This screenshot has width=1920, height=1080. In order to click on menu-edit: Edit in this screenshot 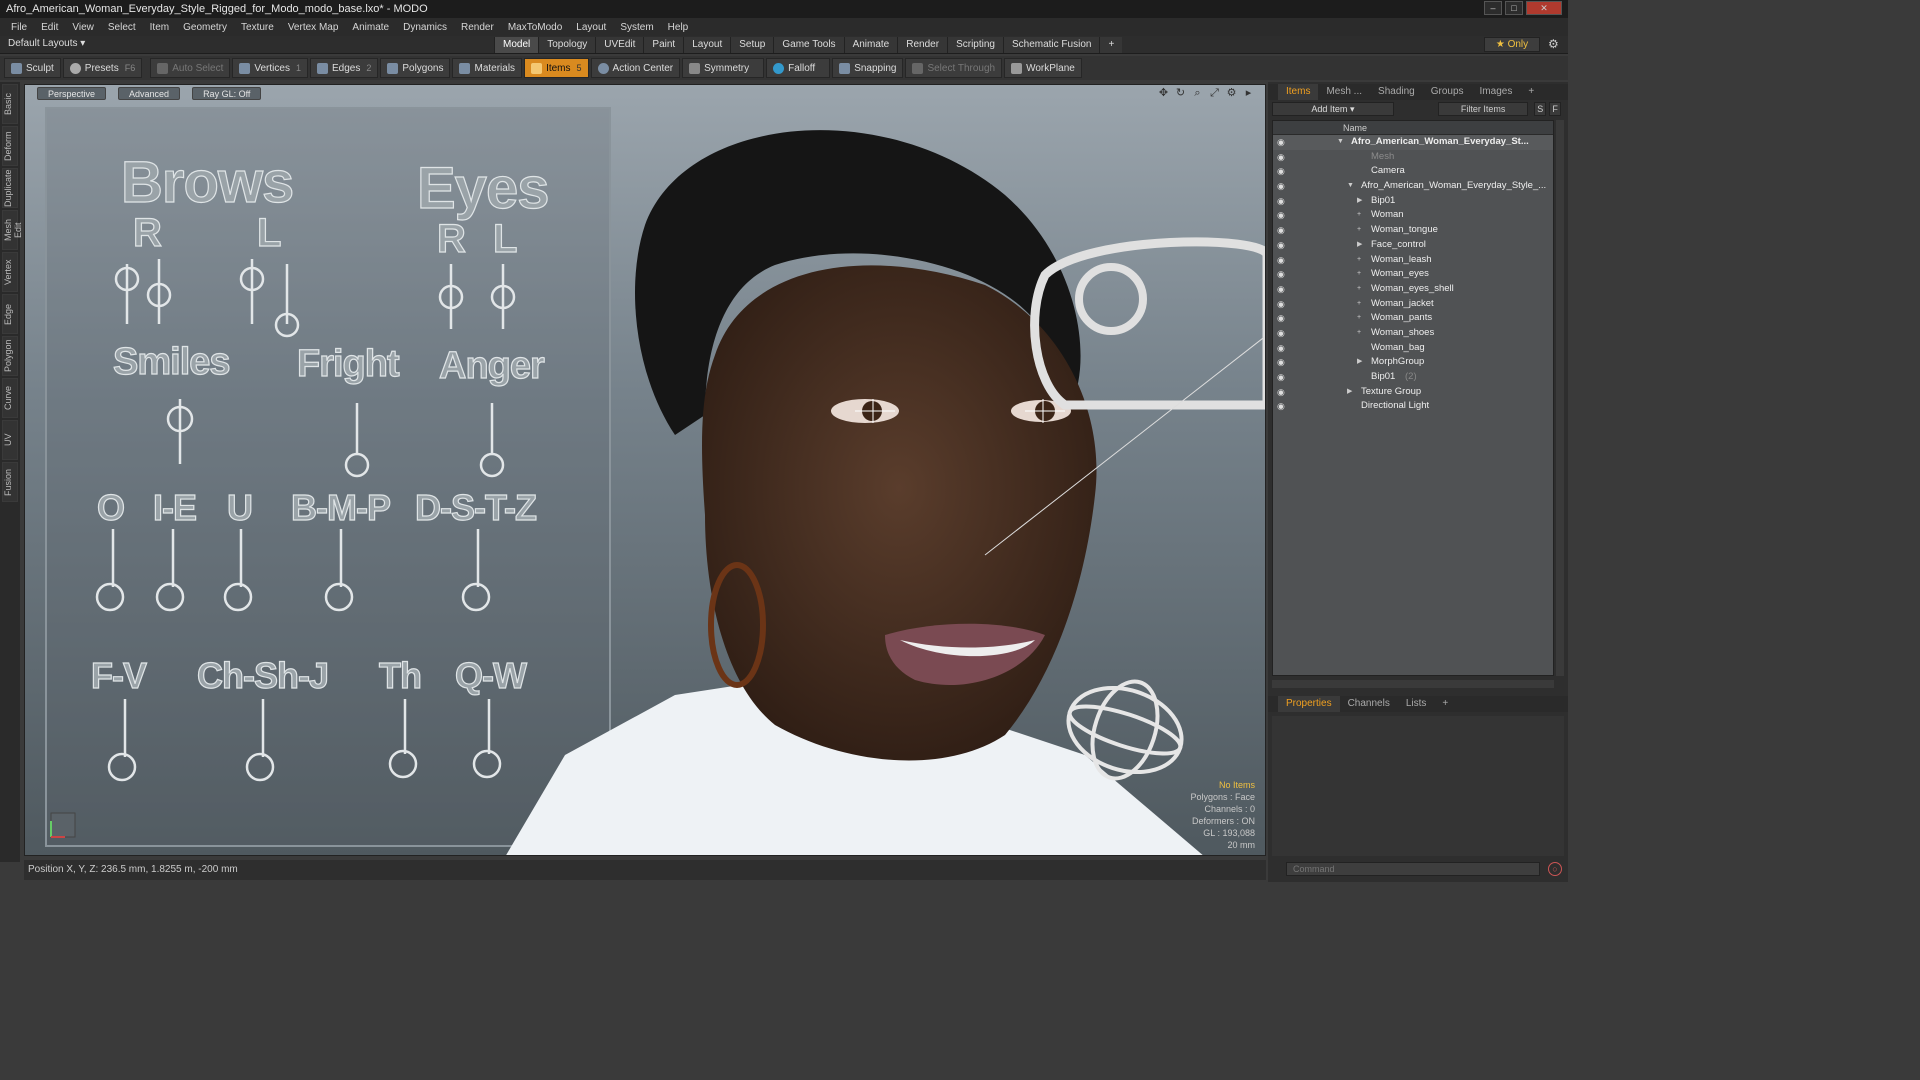, I will do `click(49, 27)`.